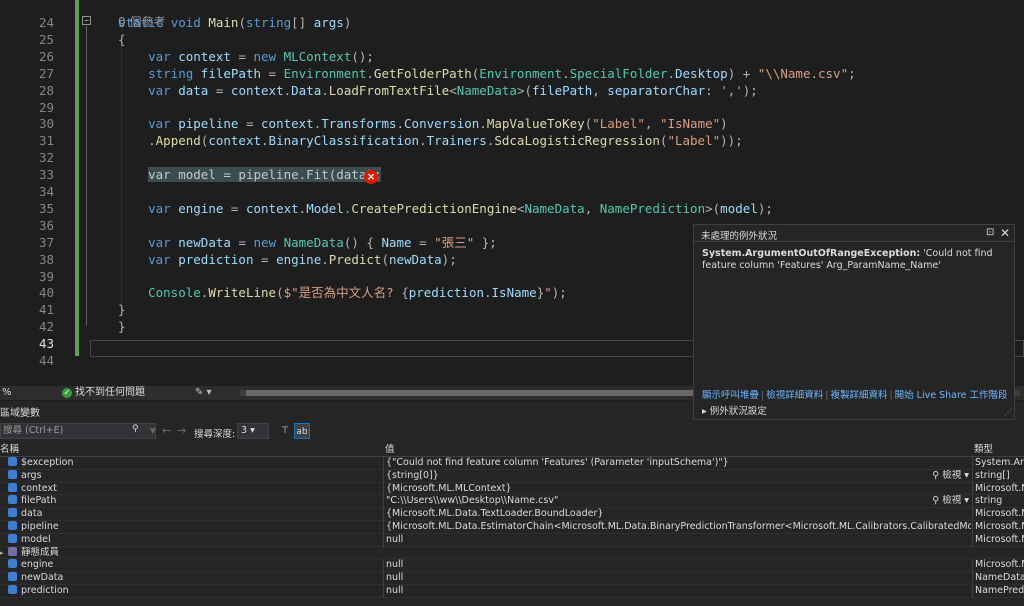  What do you see at coordinates (471, 393) in the screenshot?
I see `scrollbar-thumb` at bounding box center [471, 393].